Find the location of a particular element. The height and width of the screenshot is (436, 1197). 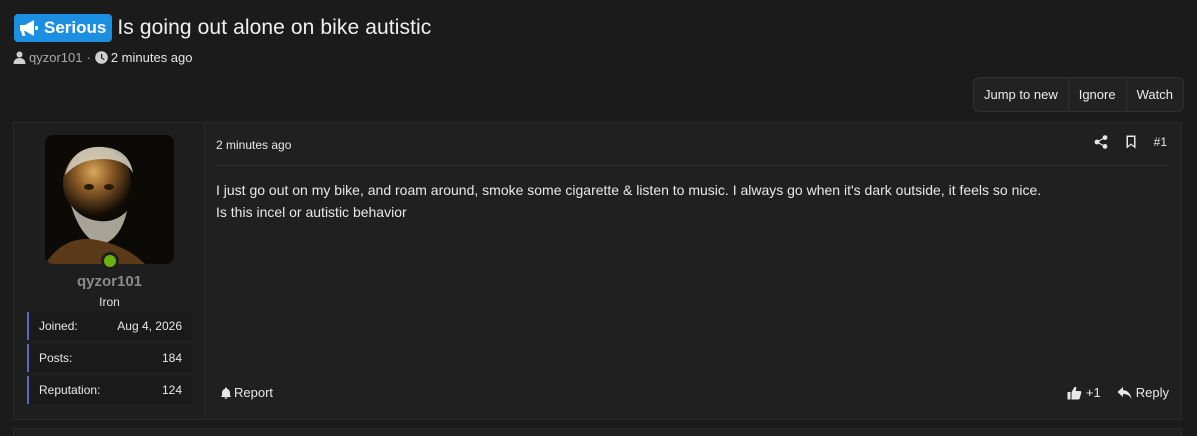

bullhorn-icon is located at coordinates (29, 28).